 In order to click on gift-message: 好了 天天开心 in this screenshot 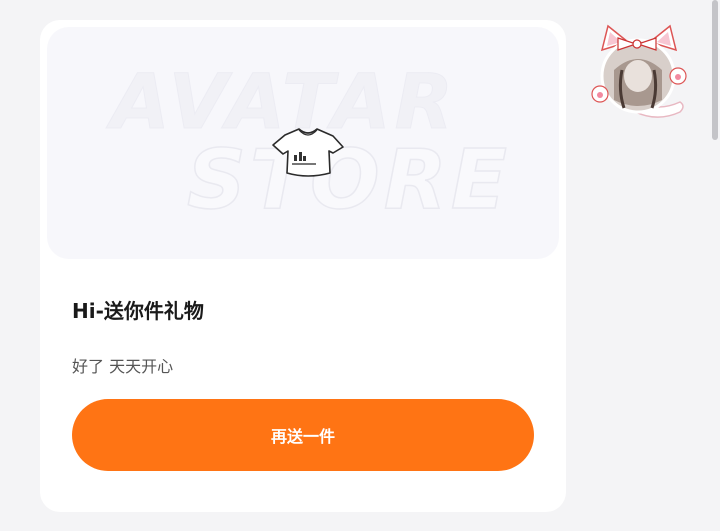, I will do `click(123, 366)`.